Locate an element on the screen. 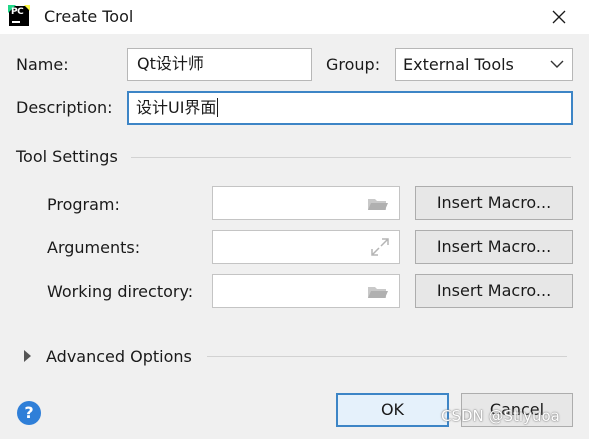  name-input-value: Qt设计师 is located at coordinates (170, 63).